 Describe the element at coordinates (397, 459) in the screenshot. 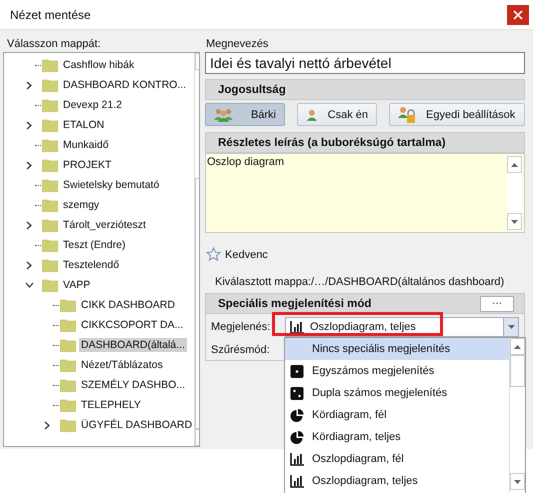

I see `dropdown-option: Oszlopdiagram, fél` at that location.